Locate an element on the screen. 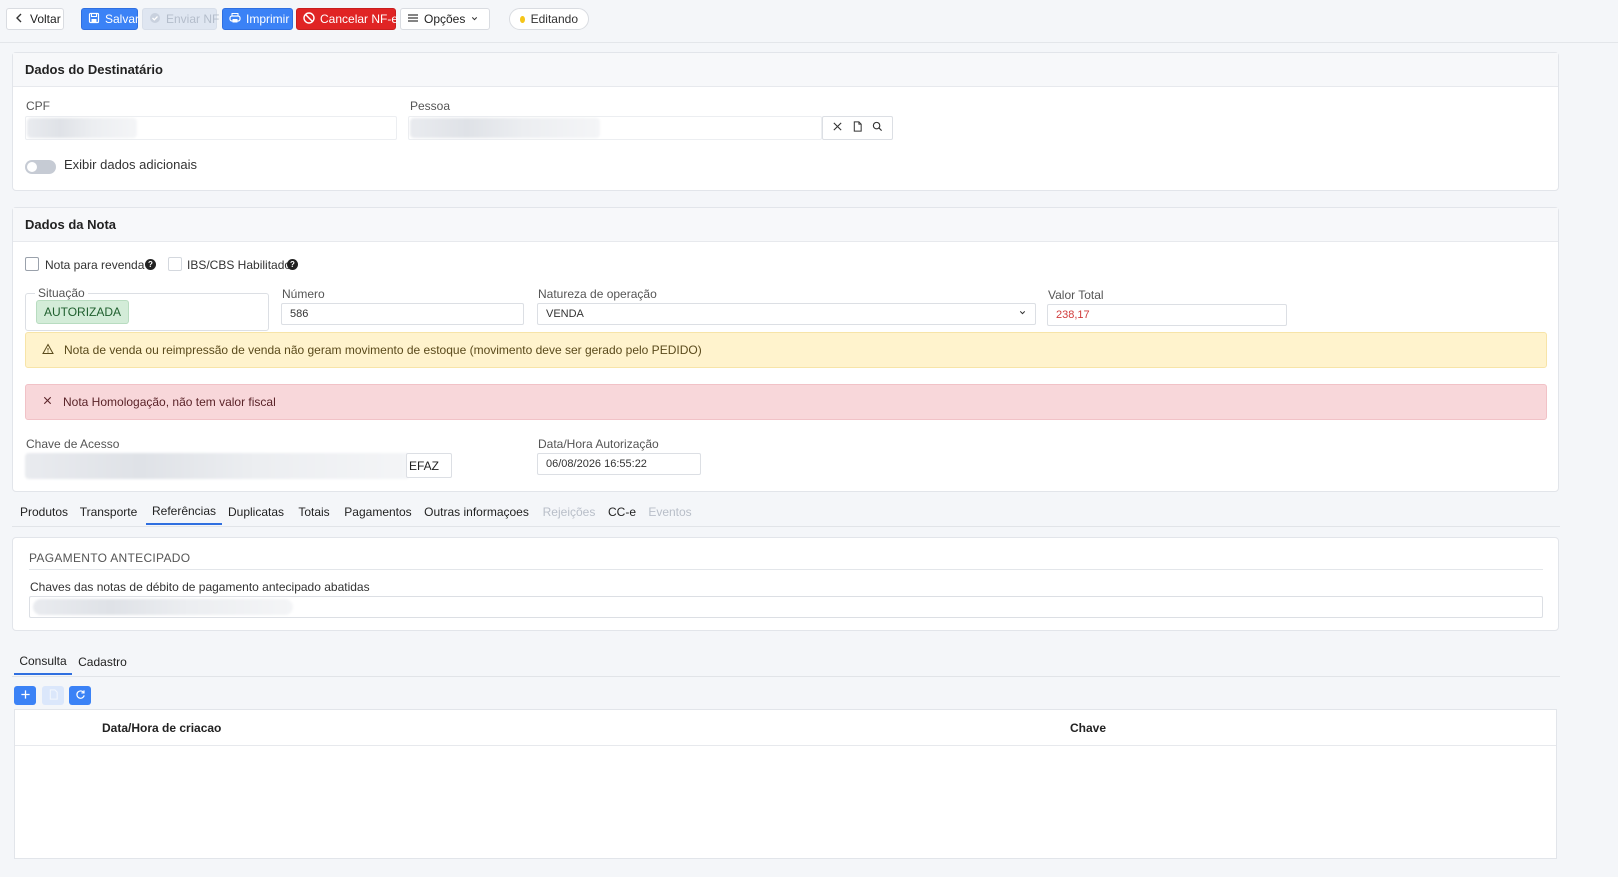 This screenshot has width=1618, height=877. send-label: Enviar NF is located at coordinates (193, 19).